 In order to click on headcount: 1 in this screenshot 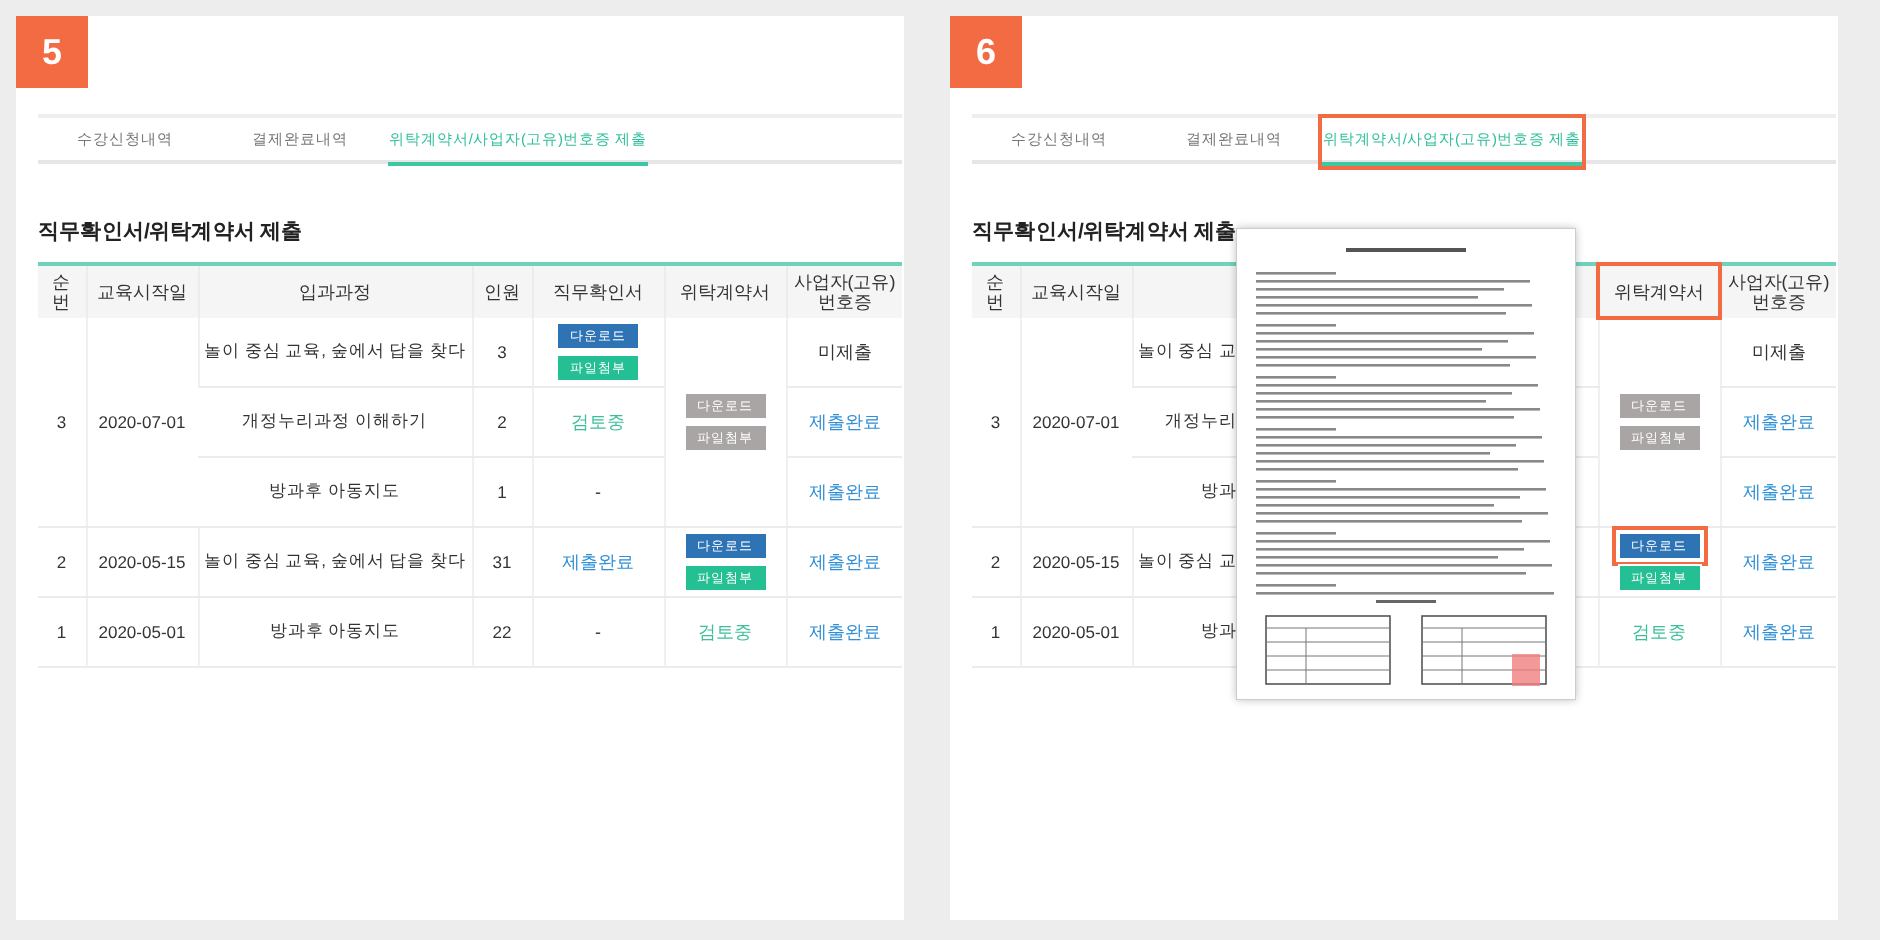, I will do `click(502, 492)`.